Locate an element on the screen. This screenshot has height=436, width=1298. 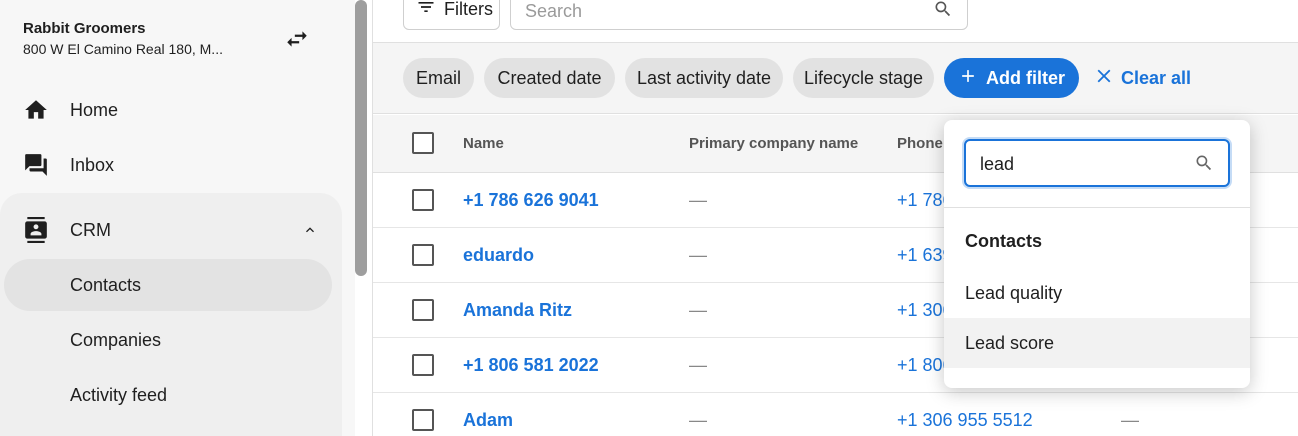
table-row: Adam — +1 306 955 5512 — is located at coordinates (835, 414).